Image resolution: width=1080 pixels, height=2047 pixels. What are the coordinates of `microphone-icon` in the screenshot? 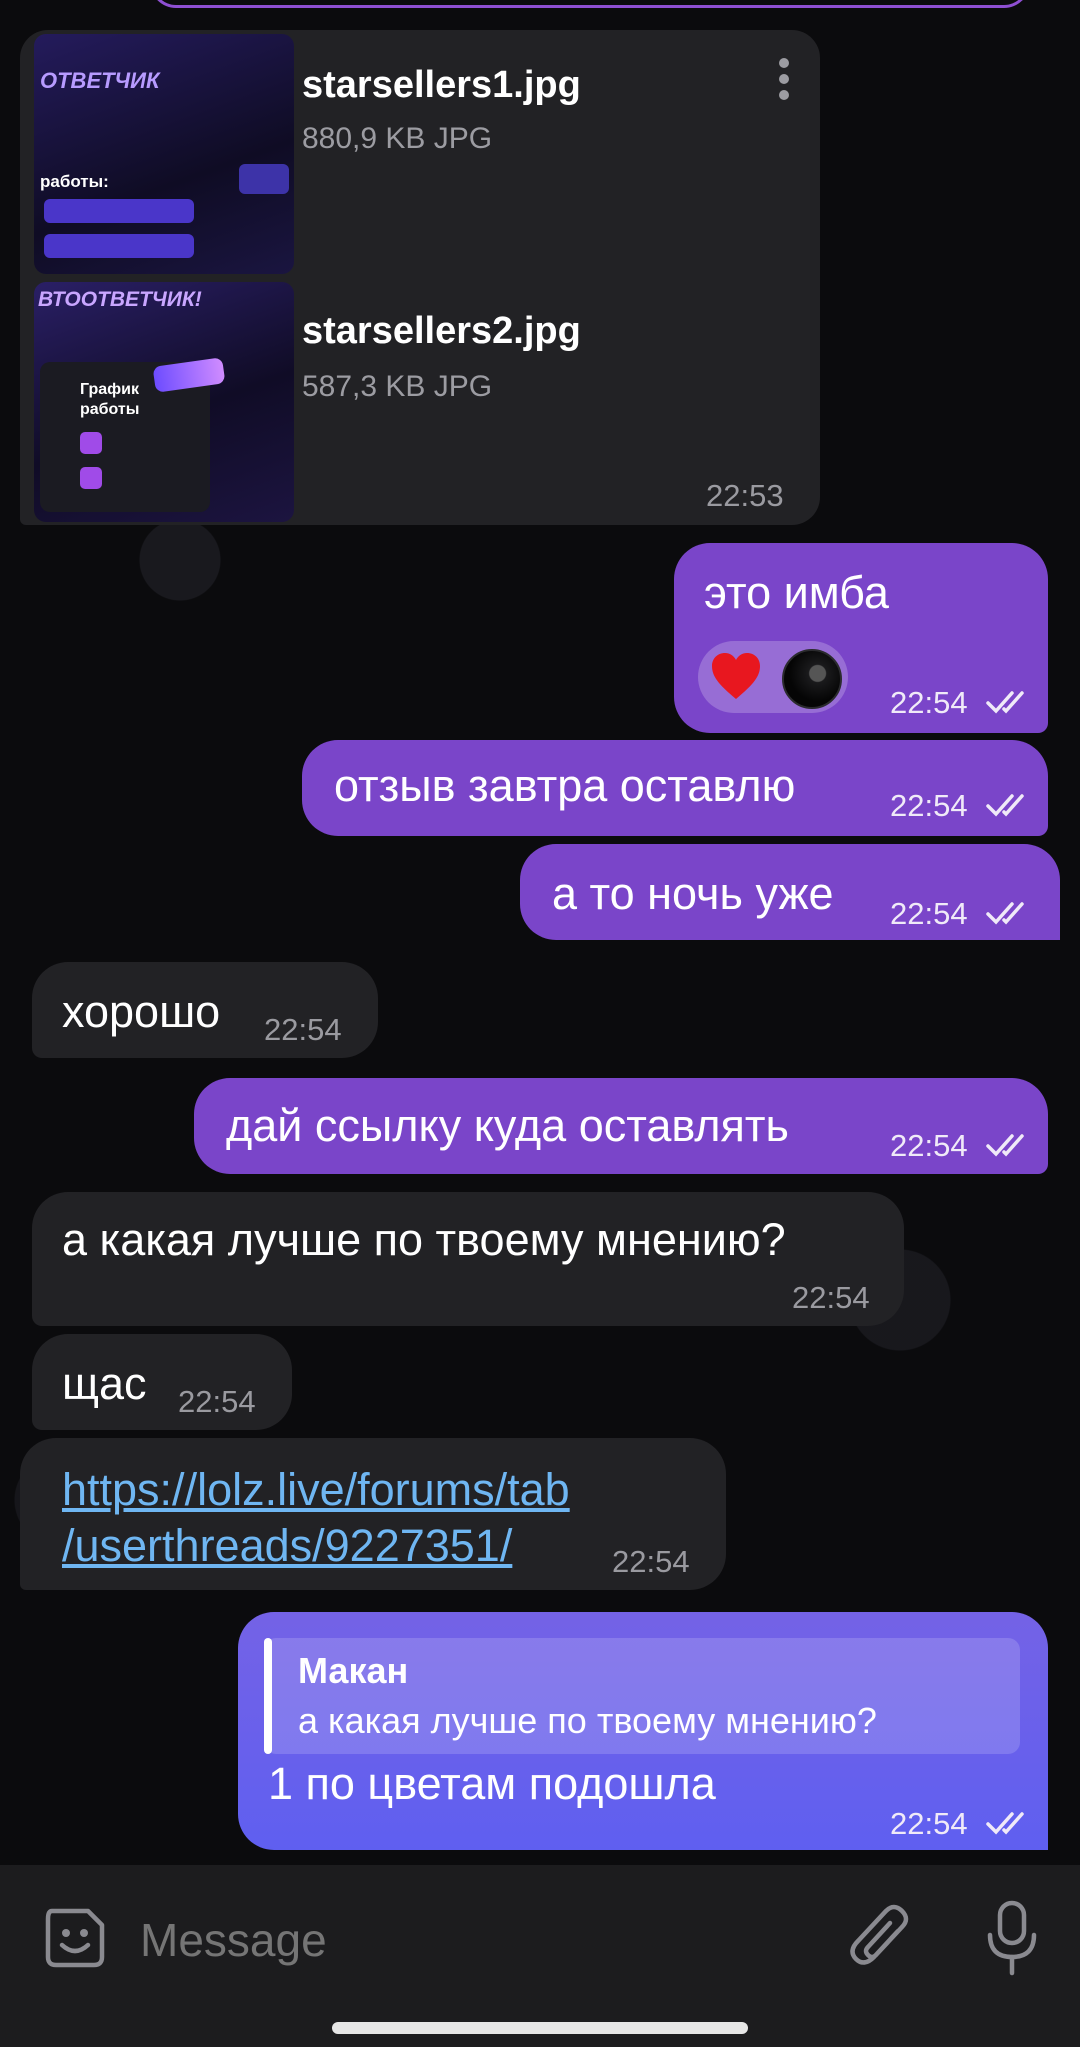 It's located at (1012, 1939).